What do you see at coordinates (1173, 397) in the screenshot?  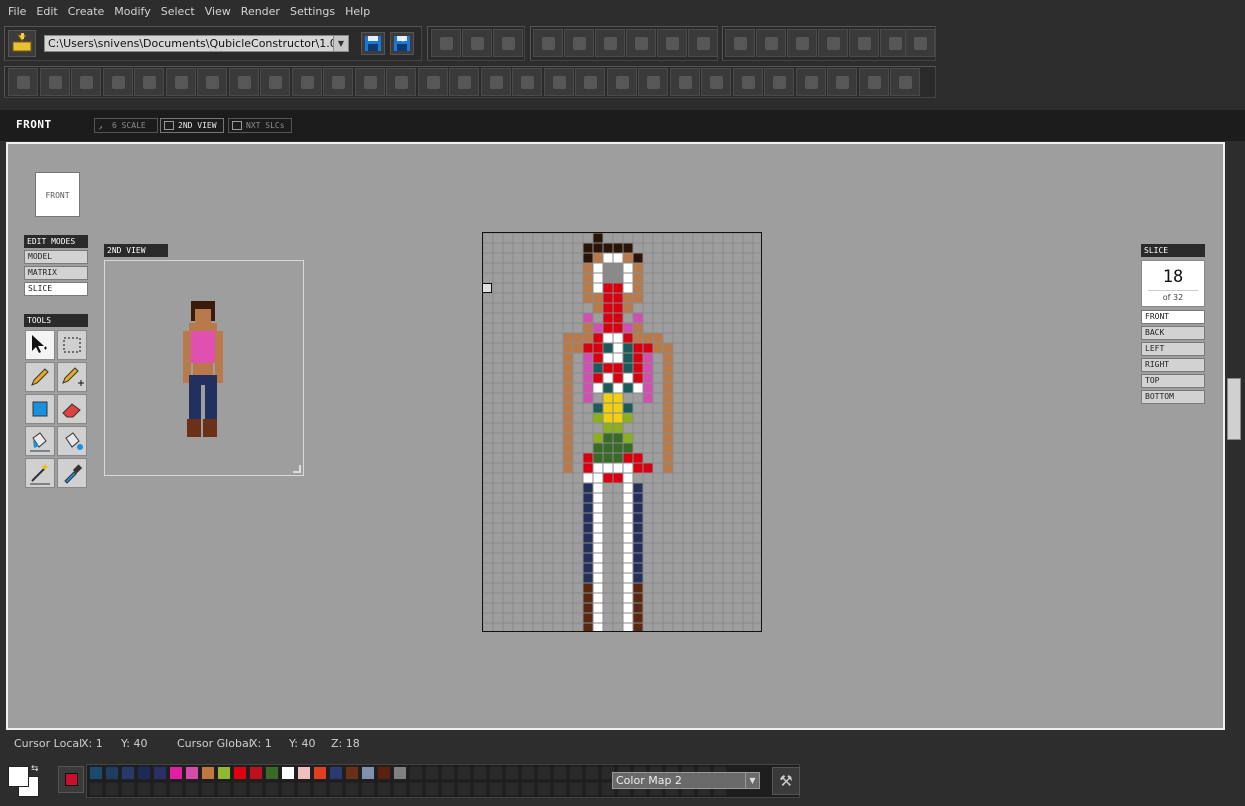 I see `slice-view-bottom: BOTTOM` at bounding box center [1173, 397].